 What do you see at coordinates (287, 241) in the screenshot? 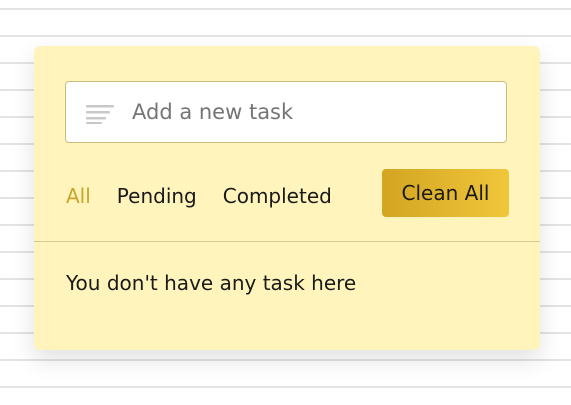
I see `divider` at bounding box center [287, 241].